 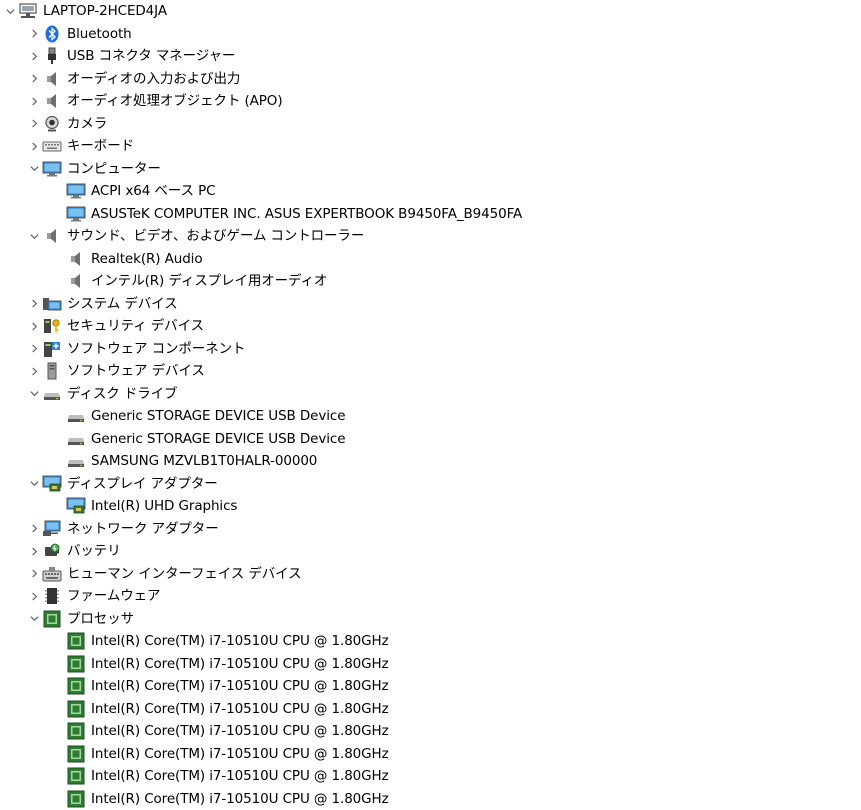 I want to click on device-item: Realtek(R) Audio, so click(x=430, y=259).